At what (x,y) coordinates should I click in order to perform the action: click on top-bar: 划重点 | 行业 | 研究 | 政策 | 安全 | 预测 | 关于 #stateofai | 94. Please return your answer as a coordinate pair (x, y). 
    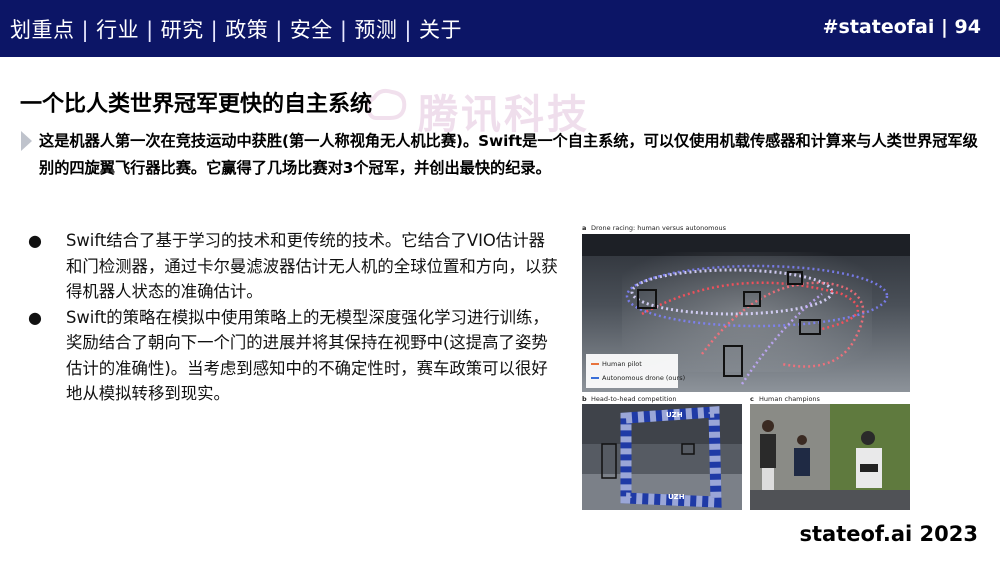
    Looking at the image, I should click on (500, 28).